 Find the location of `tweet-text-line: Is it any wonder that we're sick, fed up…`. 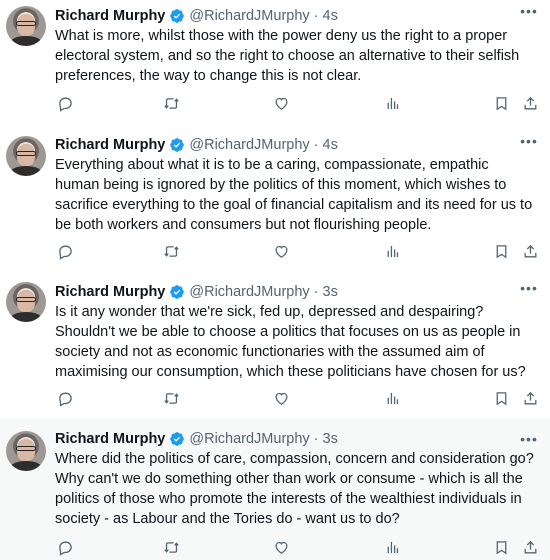

tweet-text-line: Is it any wonder that we're sick, fed up… is located at coordinates (269, 312).